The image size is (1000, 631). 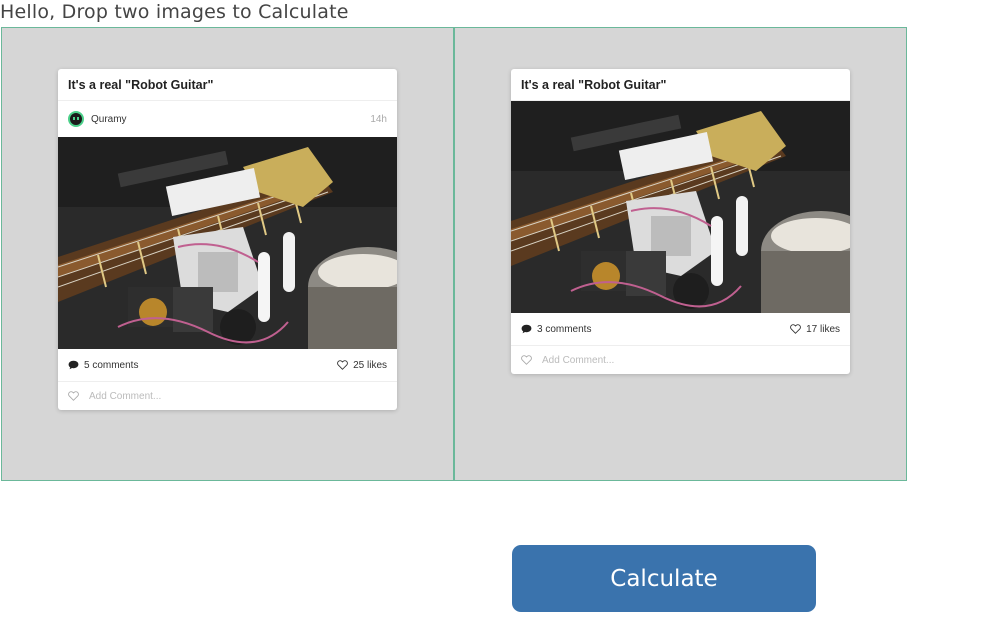 I want to click on post-author-row: Quramy 14h, so click(x=227, y=119).